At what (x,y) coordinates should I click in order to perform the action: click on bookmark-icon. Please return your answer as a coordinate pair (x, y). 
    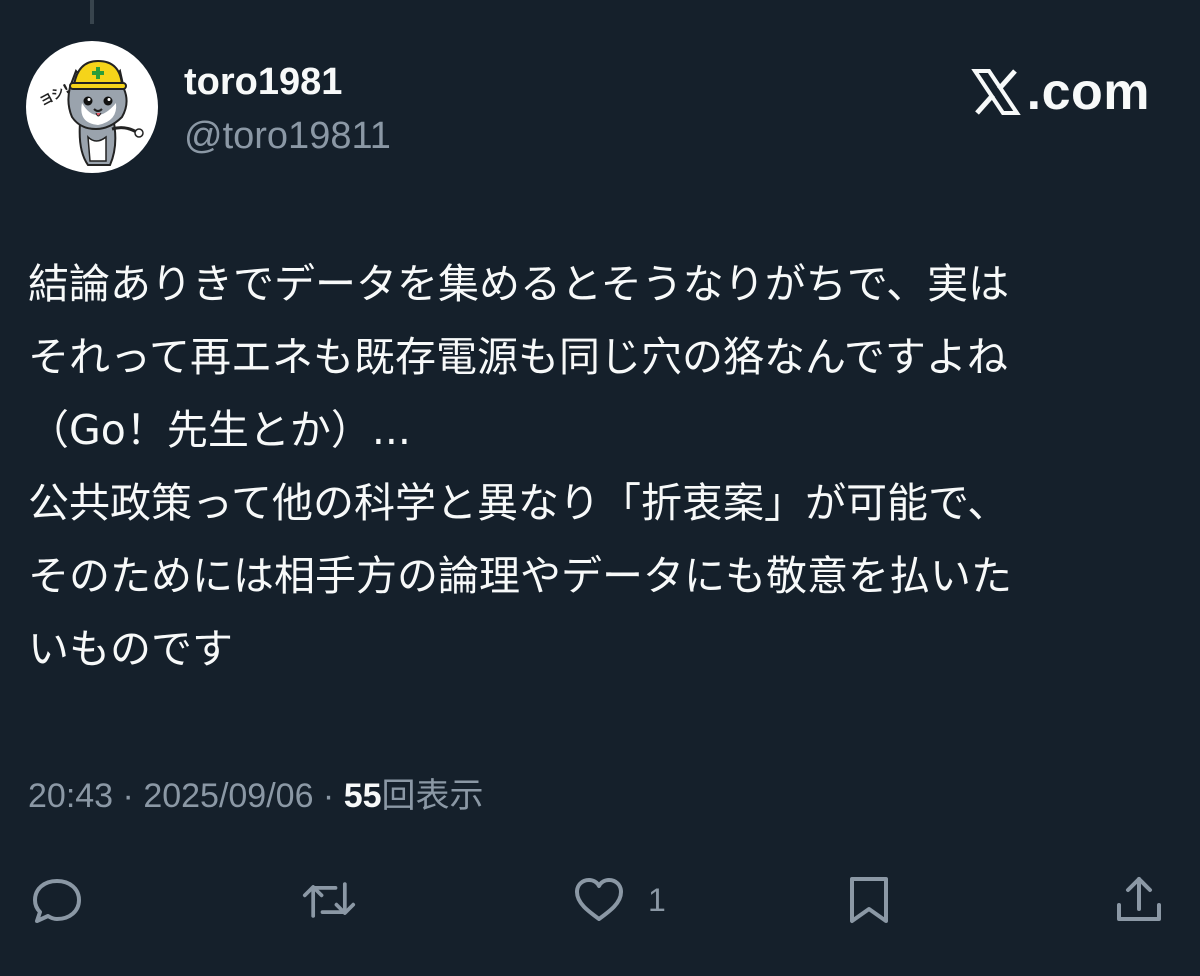
    Looking at the image, I should click on (869, 900).